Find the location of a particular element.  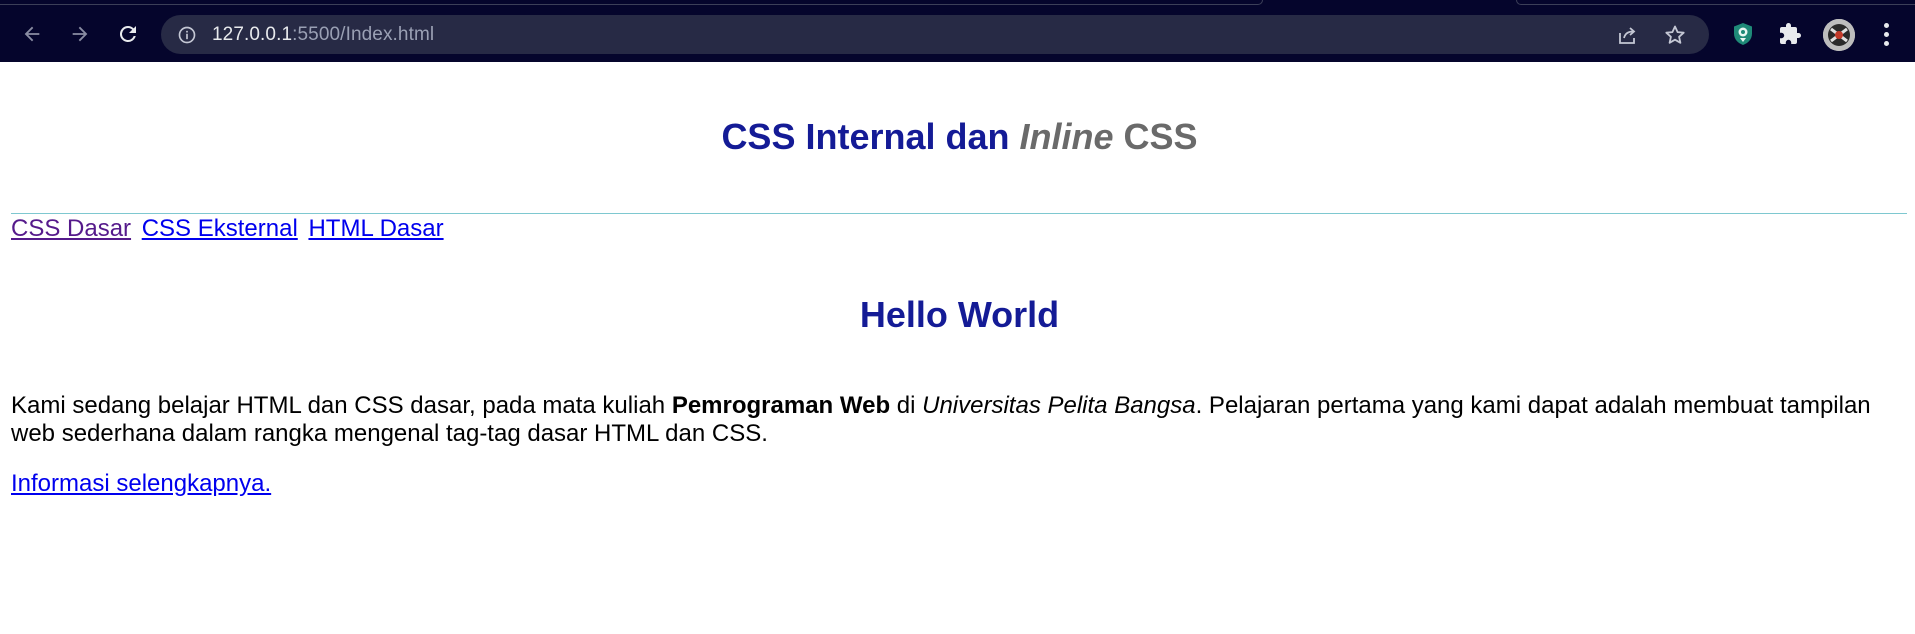

reload-icon is located at coordinates (127, 33).